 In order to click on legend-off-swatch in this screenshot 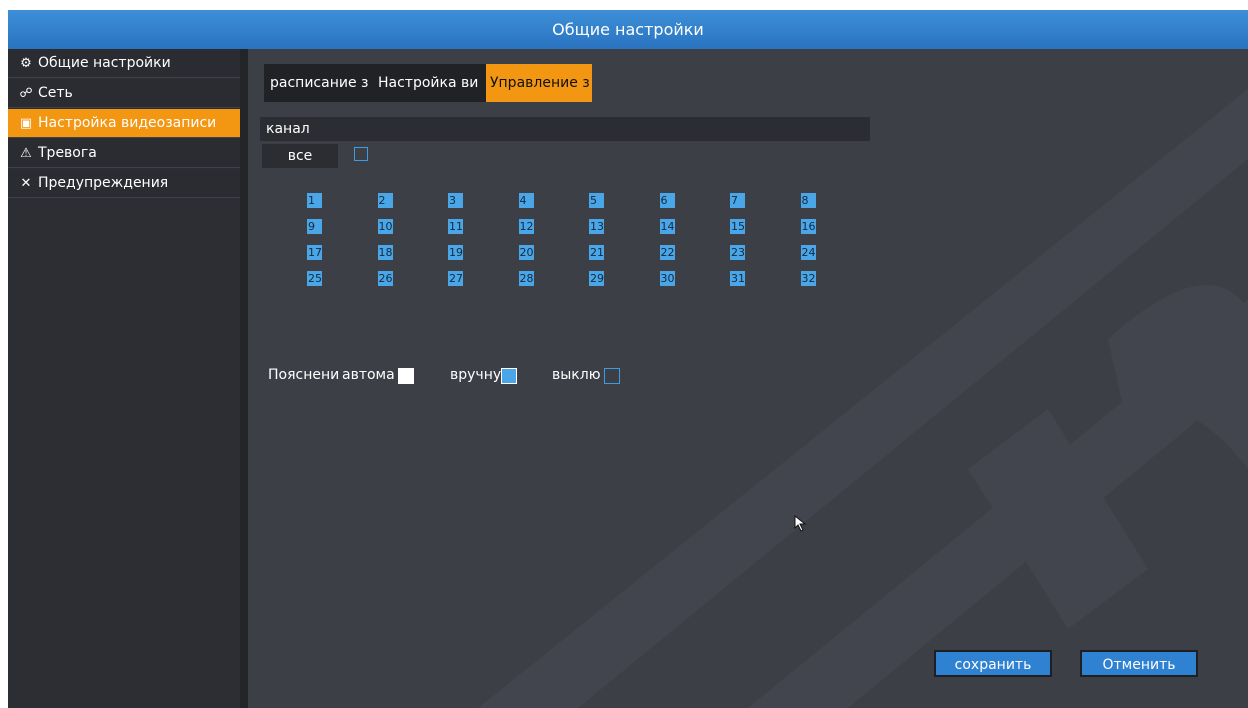, I will do `click(612, 376)`.